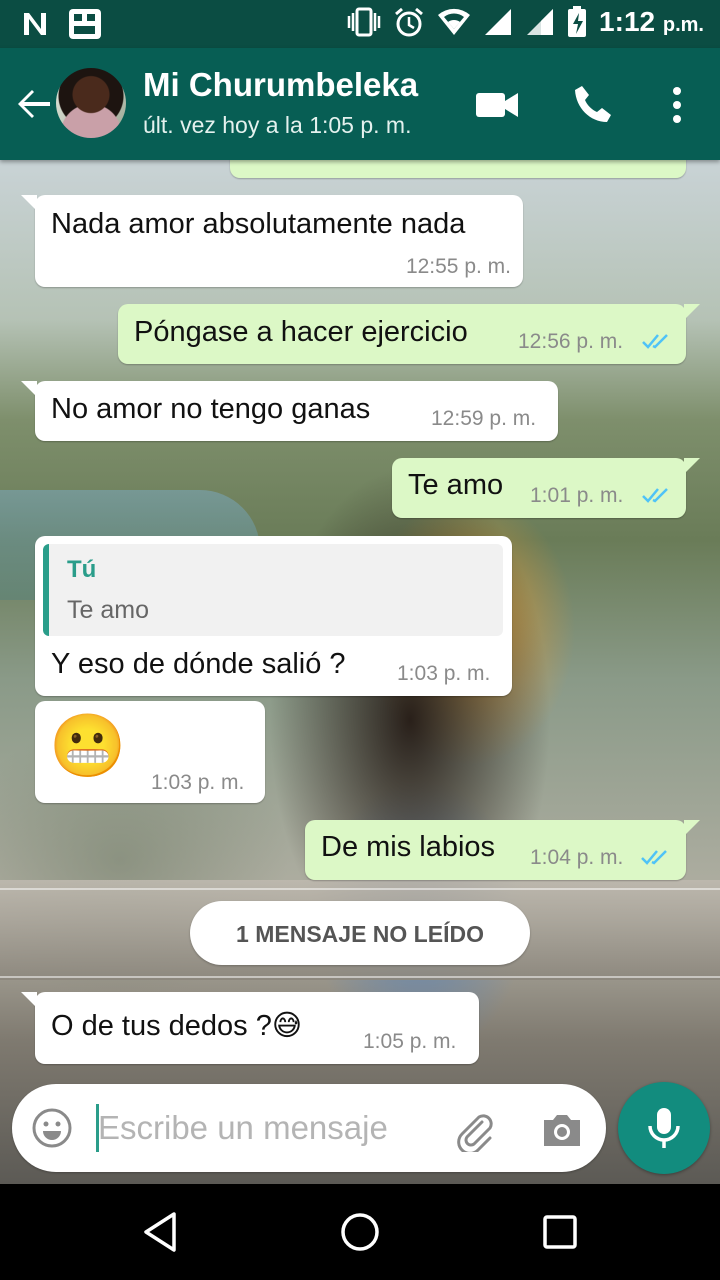 This screenshot has height=1280, width=720. I want to click on clock: 1:12 p.m., so click(651, 21).